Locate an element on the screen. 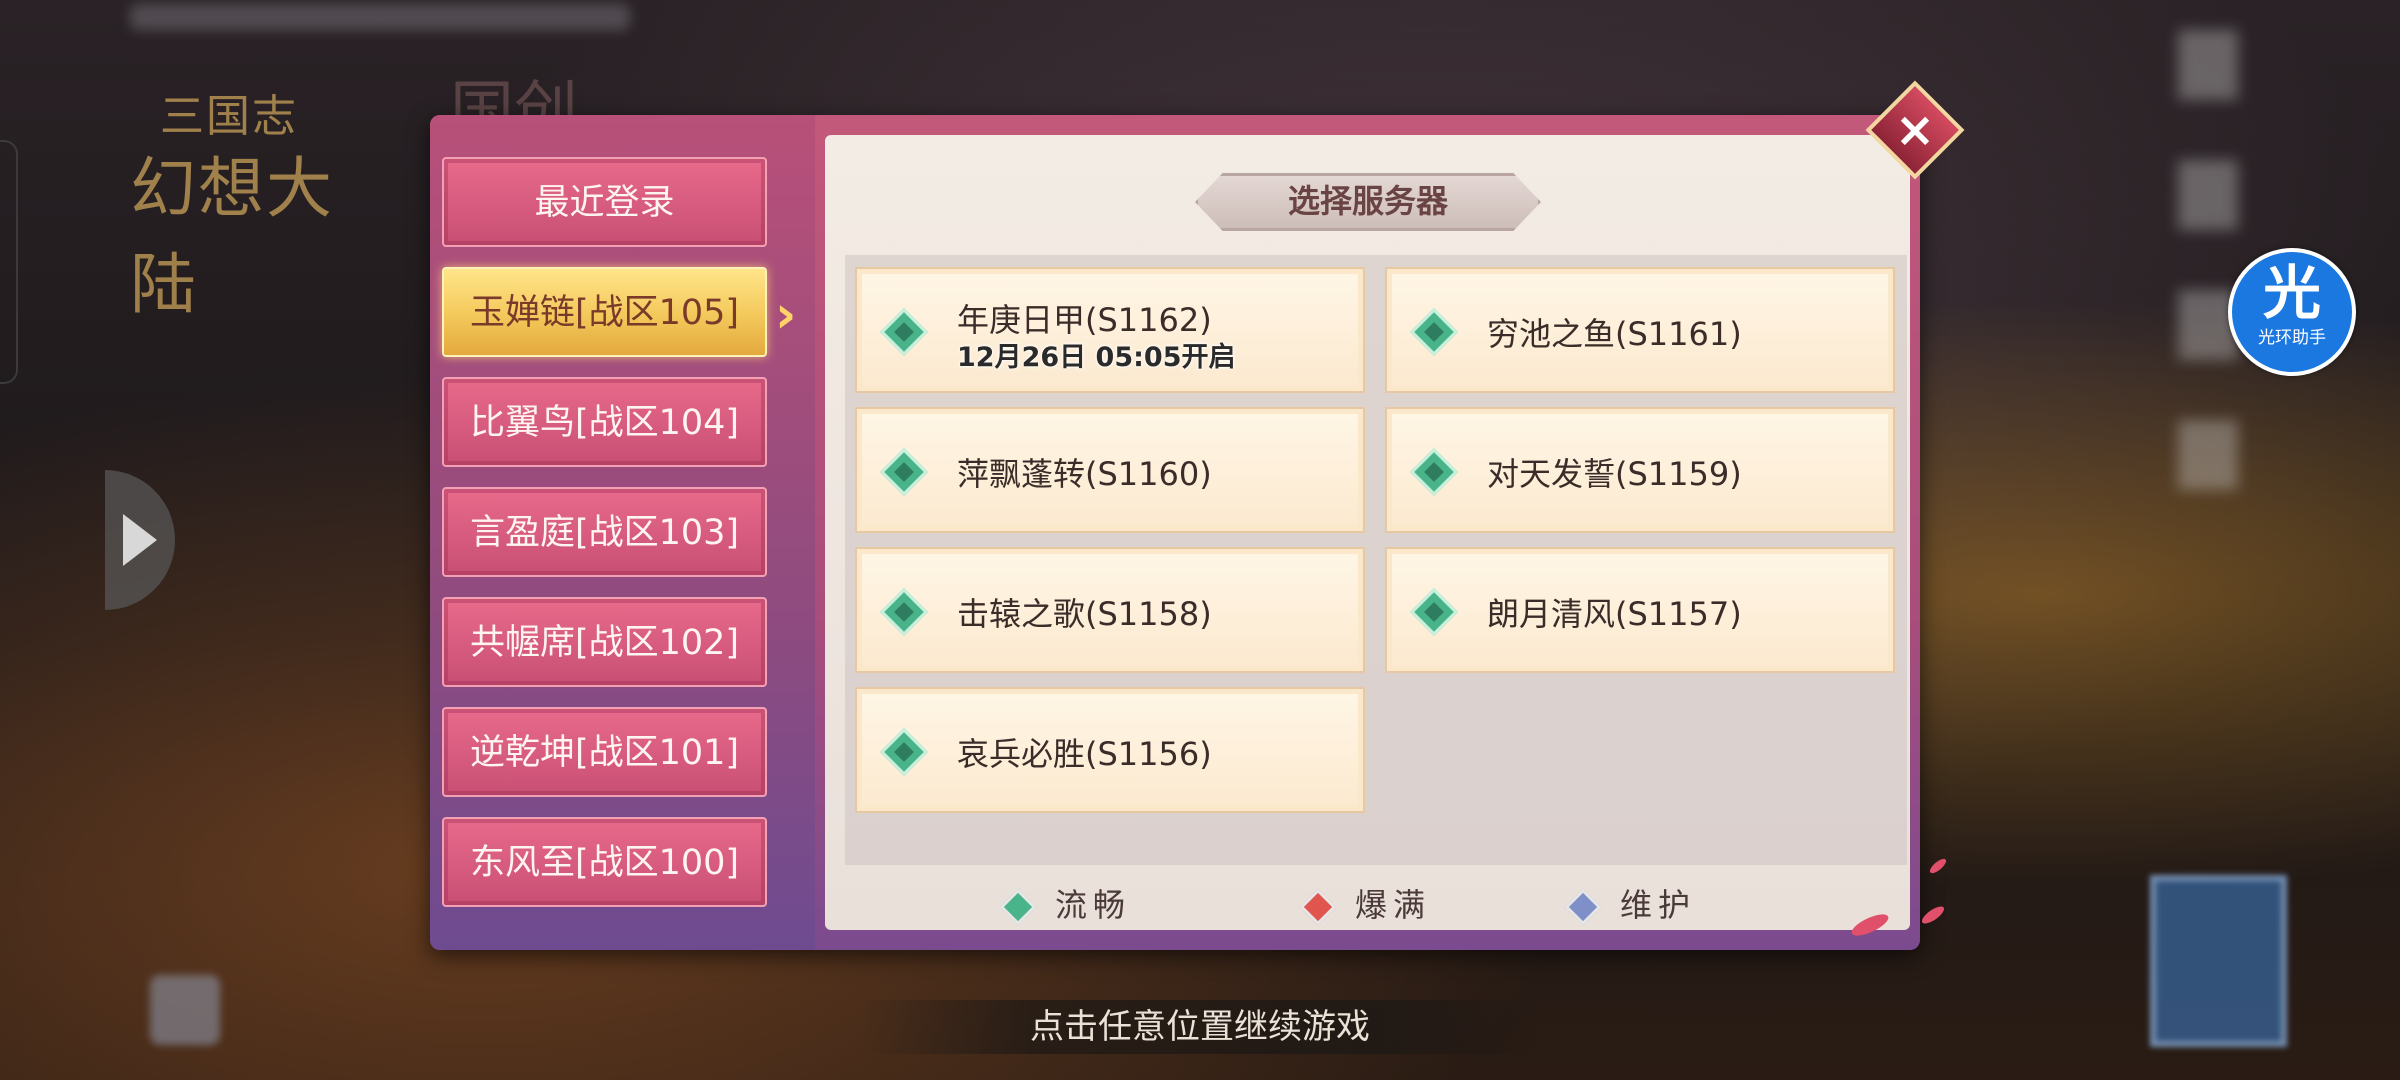  tab-zone-102: 共幄席[战区102] is located at coordinates (604, 642).